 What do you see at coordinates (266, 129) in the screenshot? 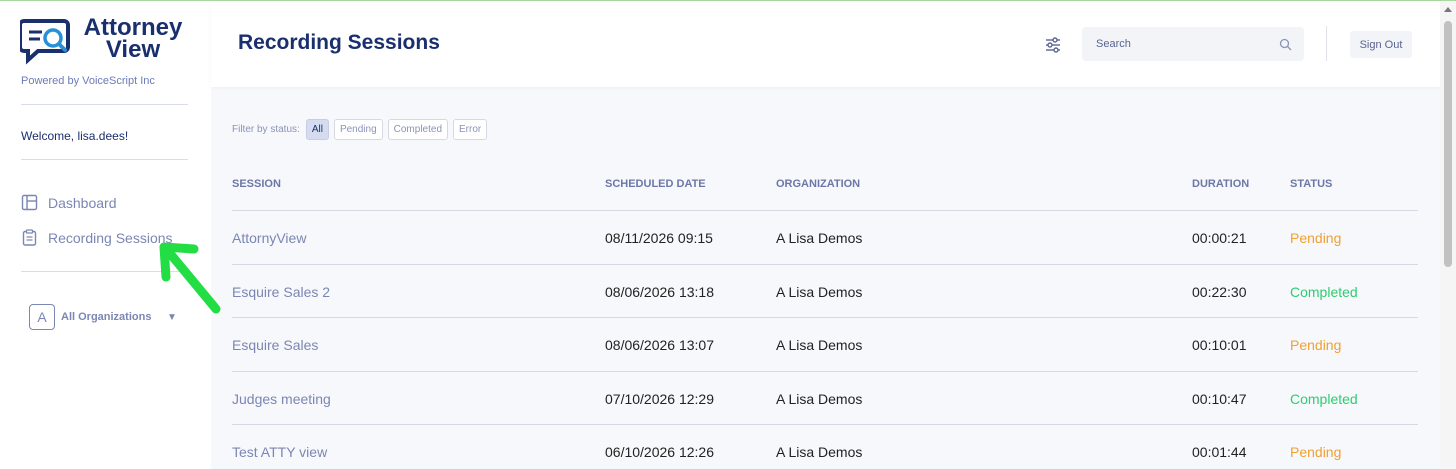
I see `filter-label: Filter by status:` at bounding box center [266, 129].